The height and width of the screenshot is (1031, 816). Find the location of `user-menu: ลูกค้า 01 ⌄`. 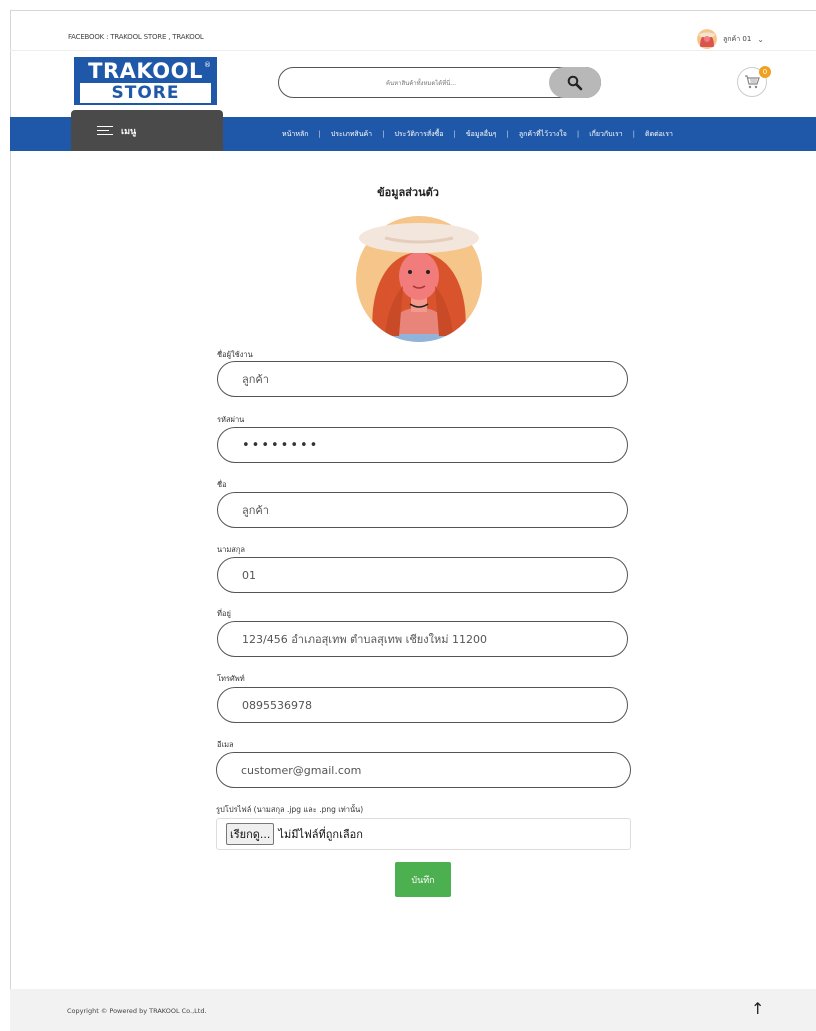

user-menu: ลูกค้า 01 ⌄ is located at coordinates (730, 39).